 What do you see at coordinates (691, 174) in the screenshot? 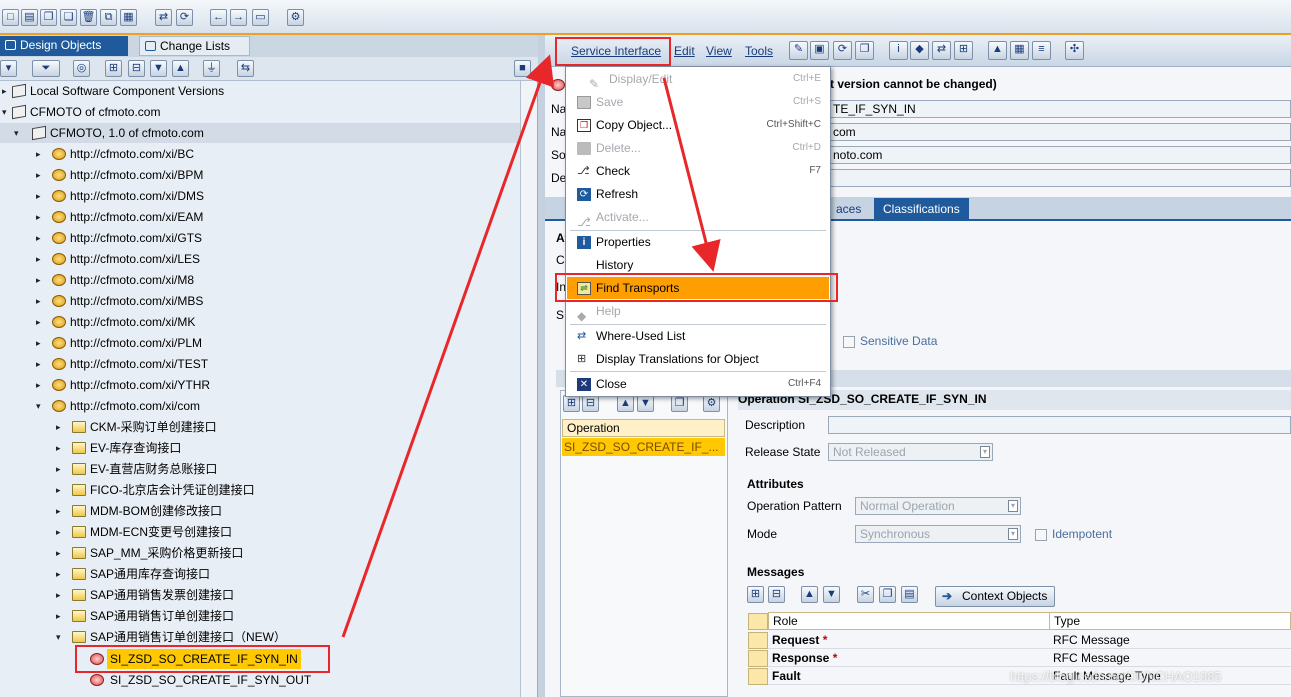
I see `arrow-to-find-transports` at bounding box center [691, 174].